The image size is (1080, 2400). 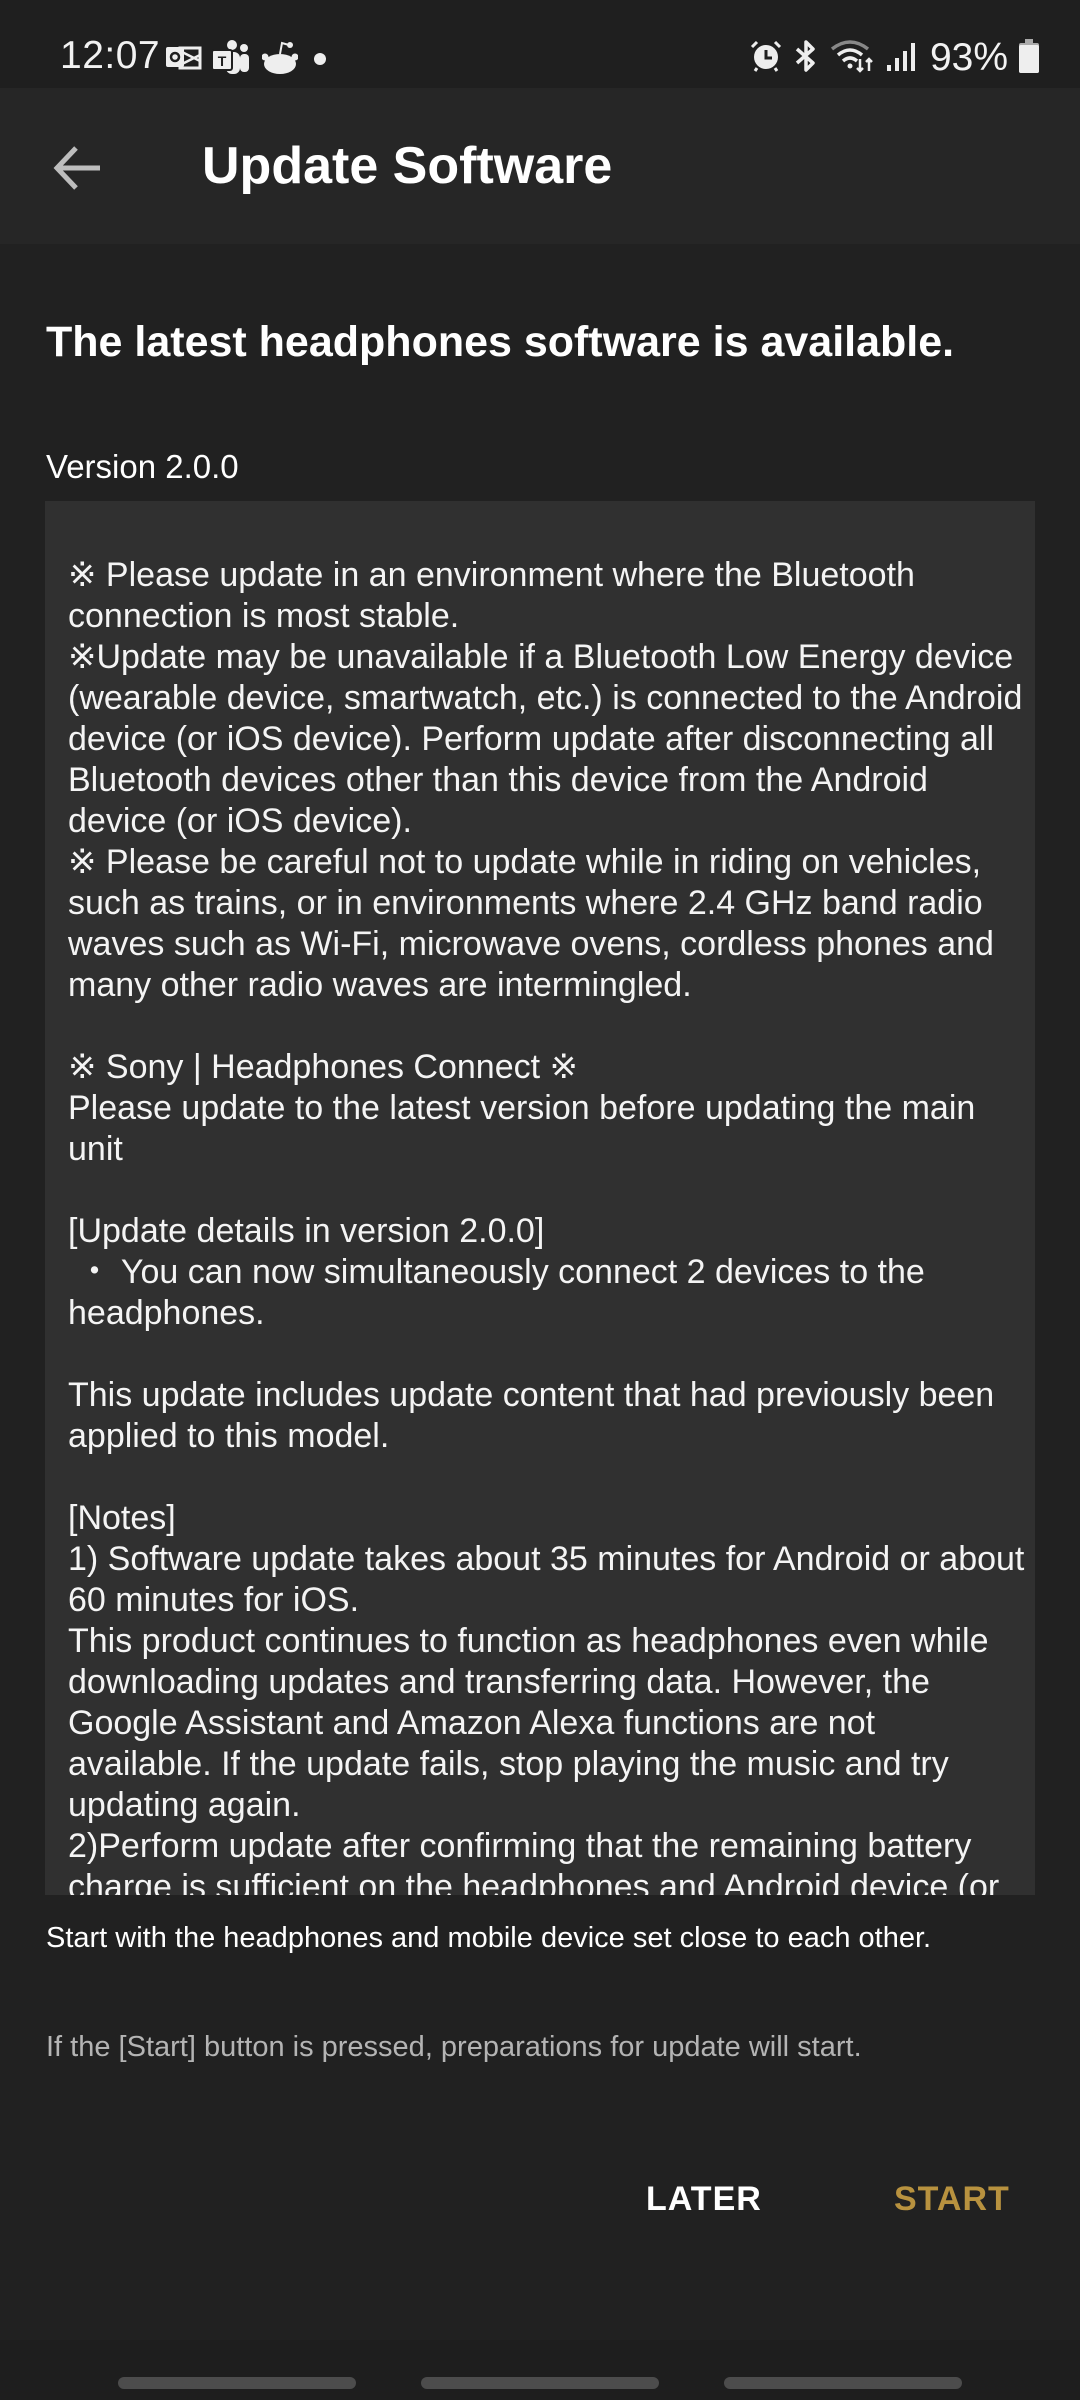 I want to click on nav-recents-button, so click(x=237, y=2383).